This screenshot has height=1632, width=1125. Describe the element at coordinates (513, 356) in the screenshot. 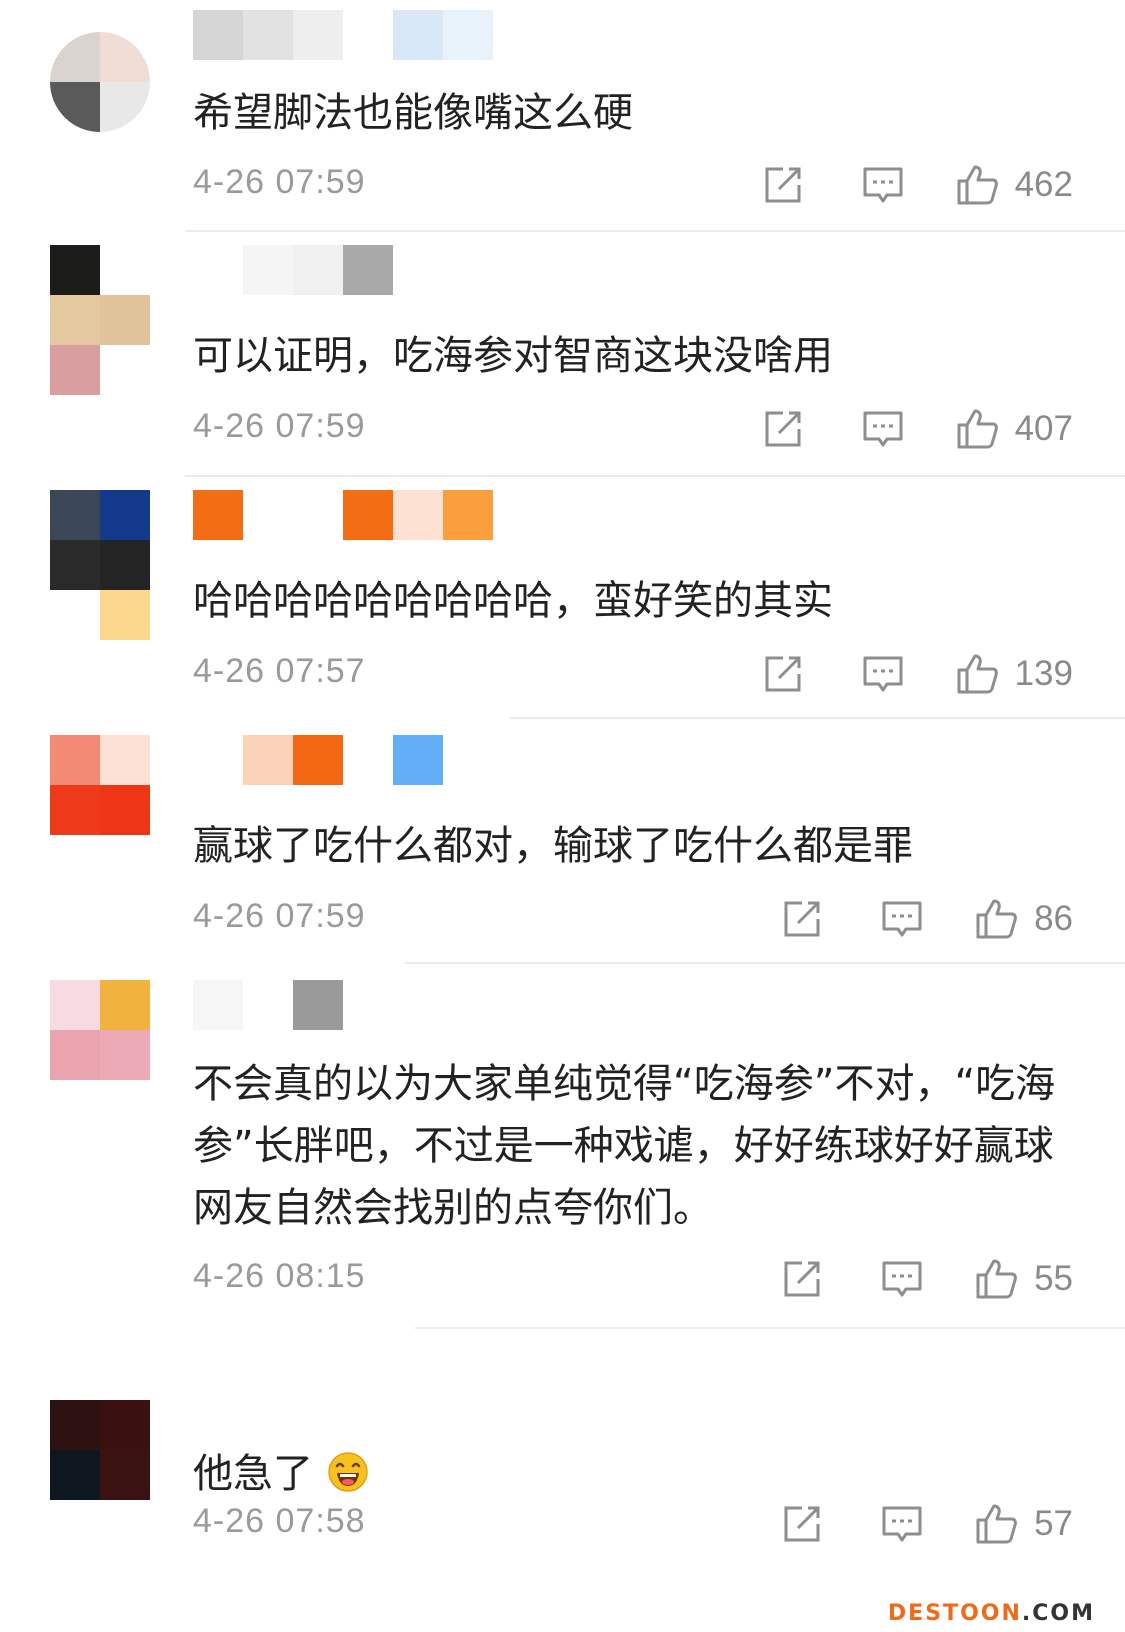

I see `comment-text: 可以证明，吃海参对智商这块没啥用` at that location.